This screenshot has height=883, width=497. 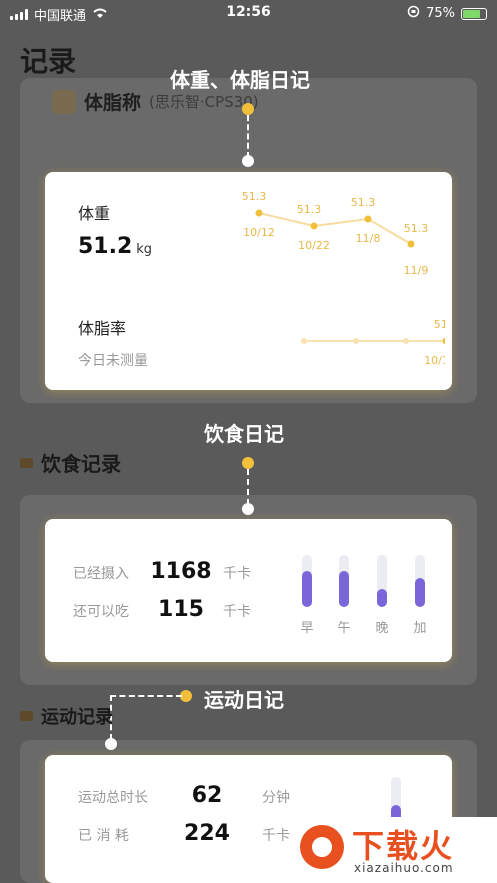 I want to click on weight-value: 51.2 kg, so click(x=115, y=246).